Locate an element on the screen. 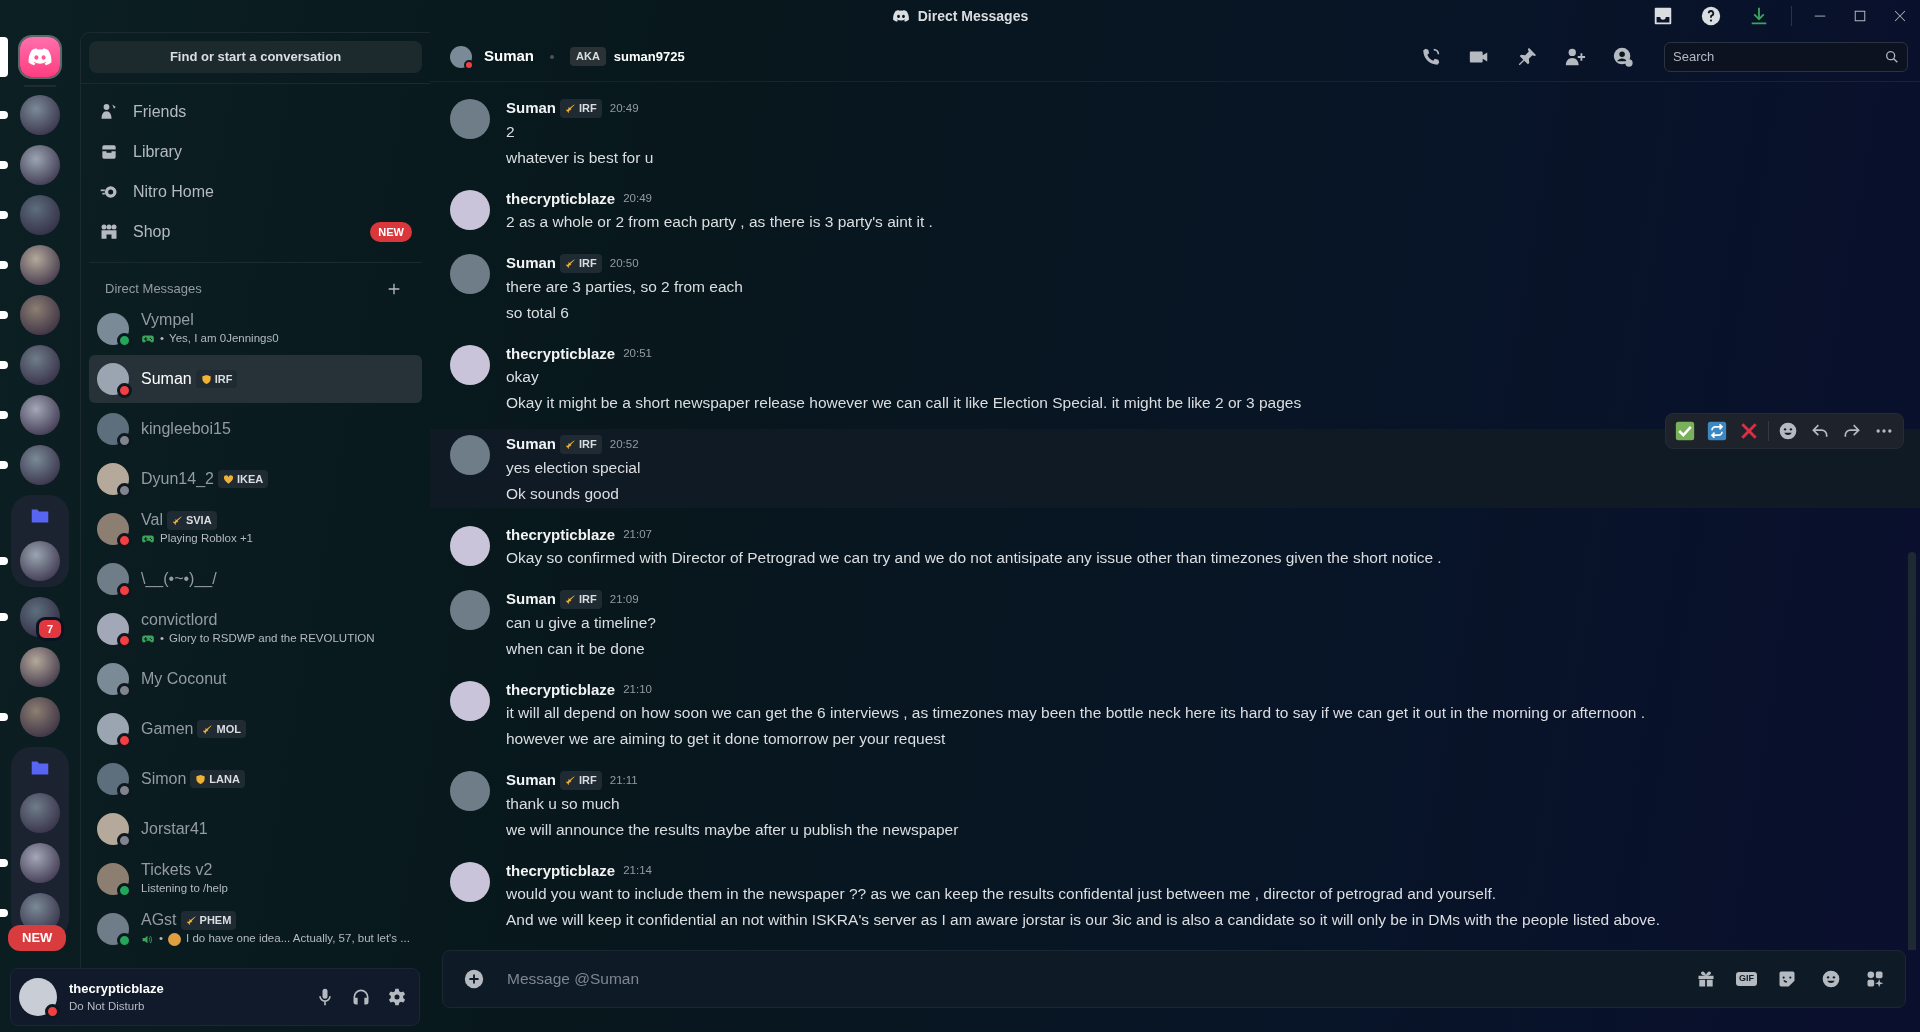  profile-icon is located at coordinates (1623, 56).